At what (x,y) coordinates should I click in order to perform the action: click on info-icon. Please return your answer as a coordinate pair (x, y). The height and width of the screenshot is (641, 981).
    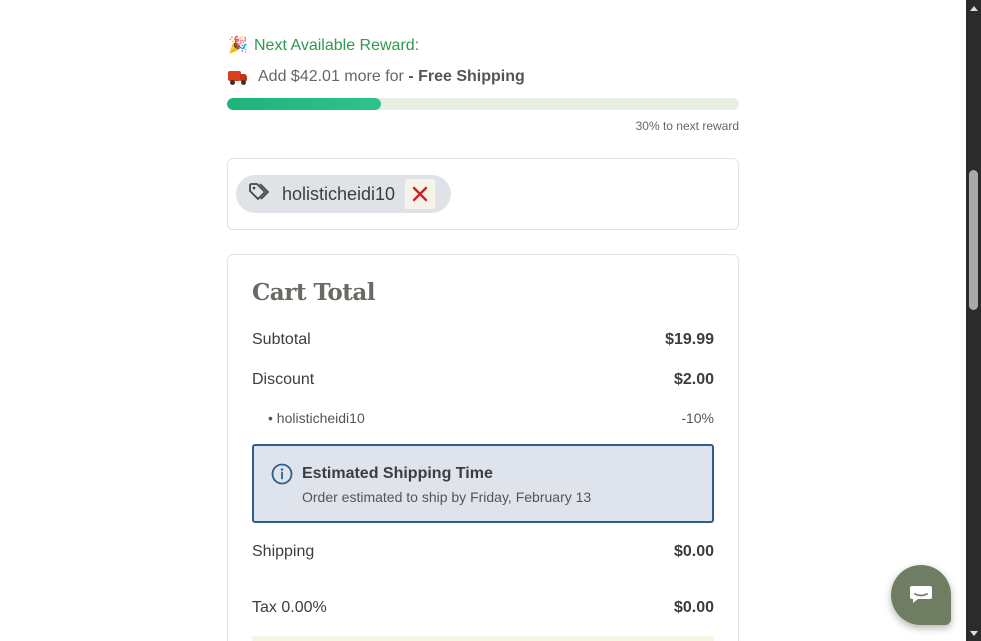
    Looking at the image, I should click on (282, 476).